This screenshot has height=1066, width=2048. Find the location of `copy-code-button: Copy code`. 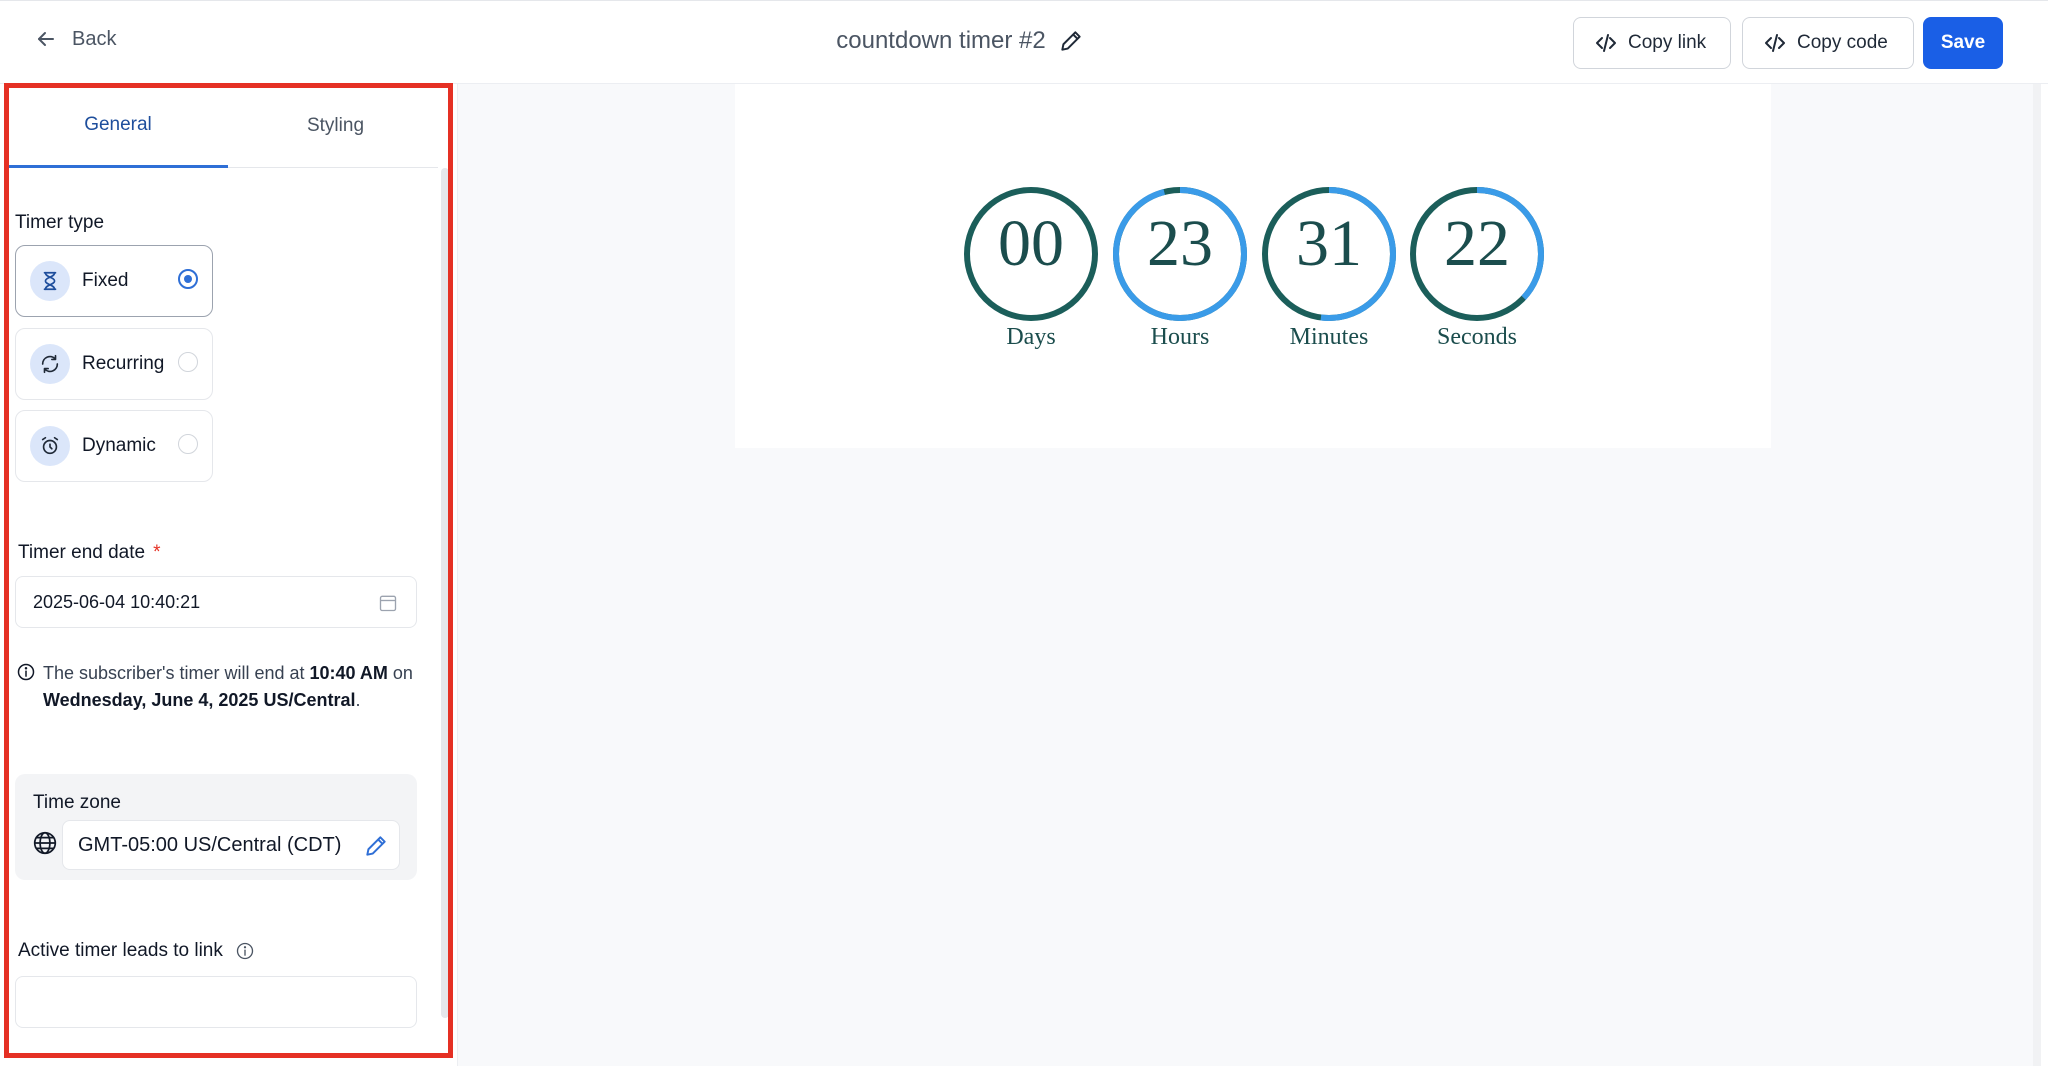

copy-code-button: Copy code is located at coordinates (1828, 43).